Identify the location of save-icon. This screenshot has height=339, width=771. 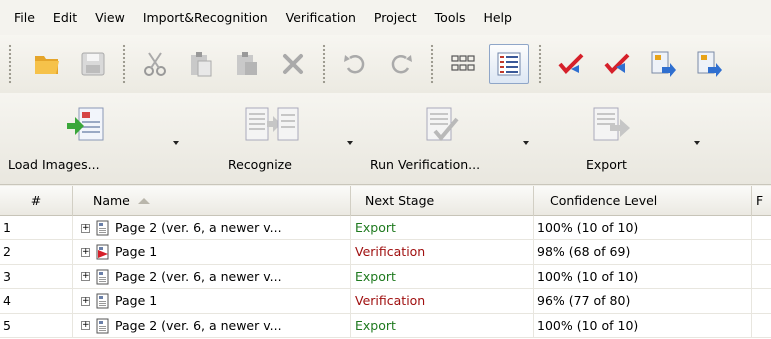
(93, 64).